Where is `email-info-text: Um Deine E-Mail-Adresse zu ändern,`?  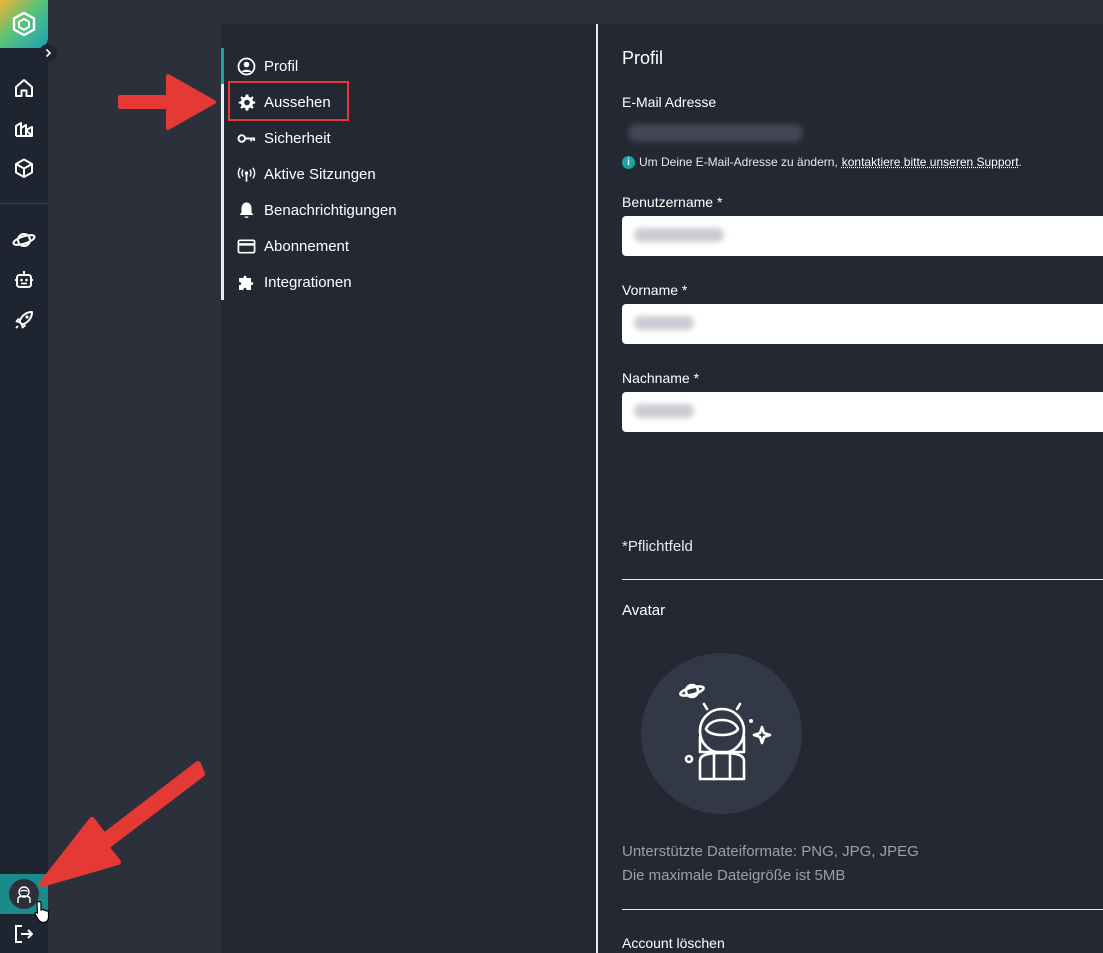
email-info-text: Um Deine E-Mail-Adresse zu ändern, is located at coordinates (738, 162).